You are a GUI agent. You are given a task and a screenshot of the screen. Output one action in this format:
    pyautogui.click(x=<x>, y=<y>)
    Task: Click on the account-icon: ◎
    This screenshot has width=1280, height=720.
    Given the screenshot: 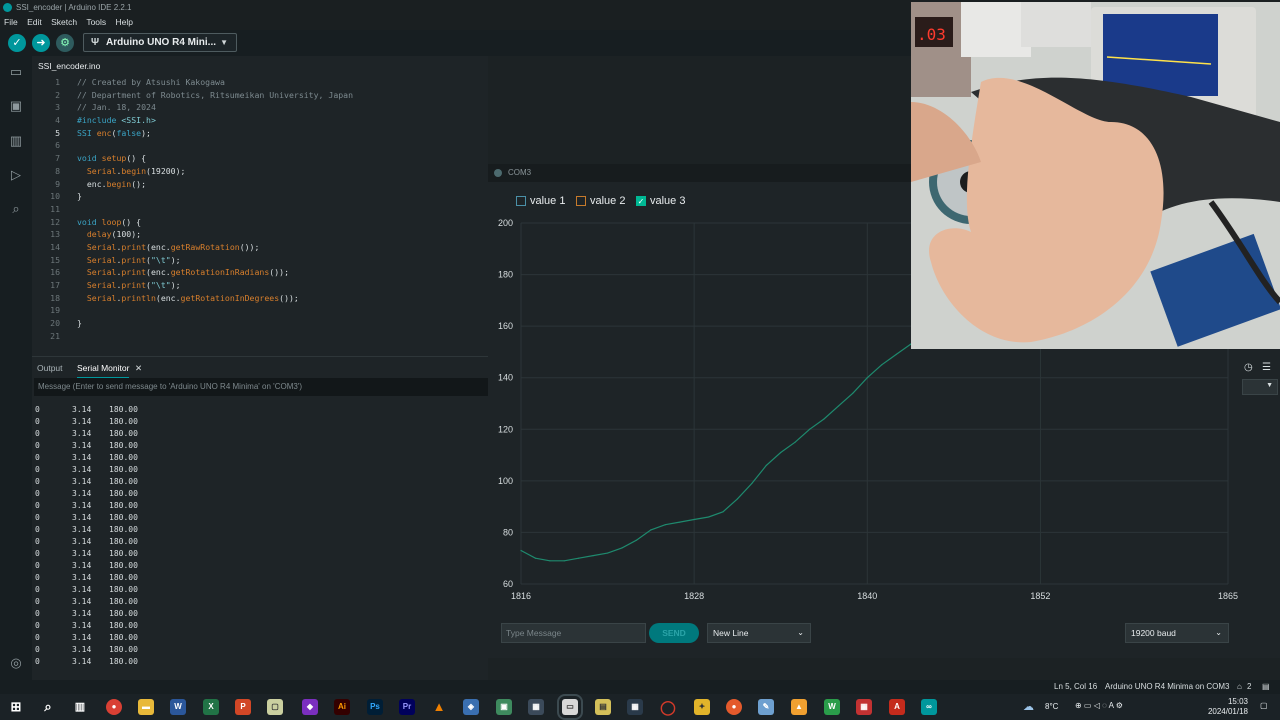 What is the action you would take?
    pyautogui.click(x=16, y=663)
    